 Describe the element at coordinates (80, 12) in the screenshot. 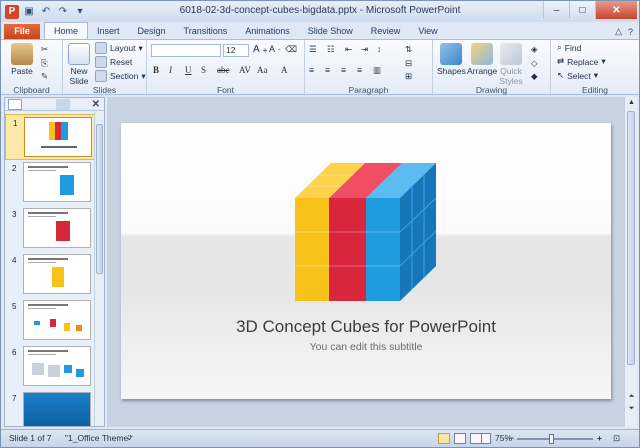

I see `customize-qat-icon: ▾` at that location.